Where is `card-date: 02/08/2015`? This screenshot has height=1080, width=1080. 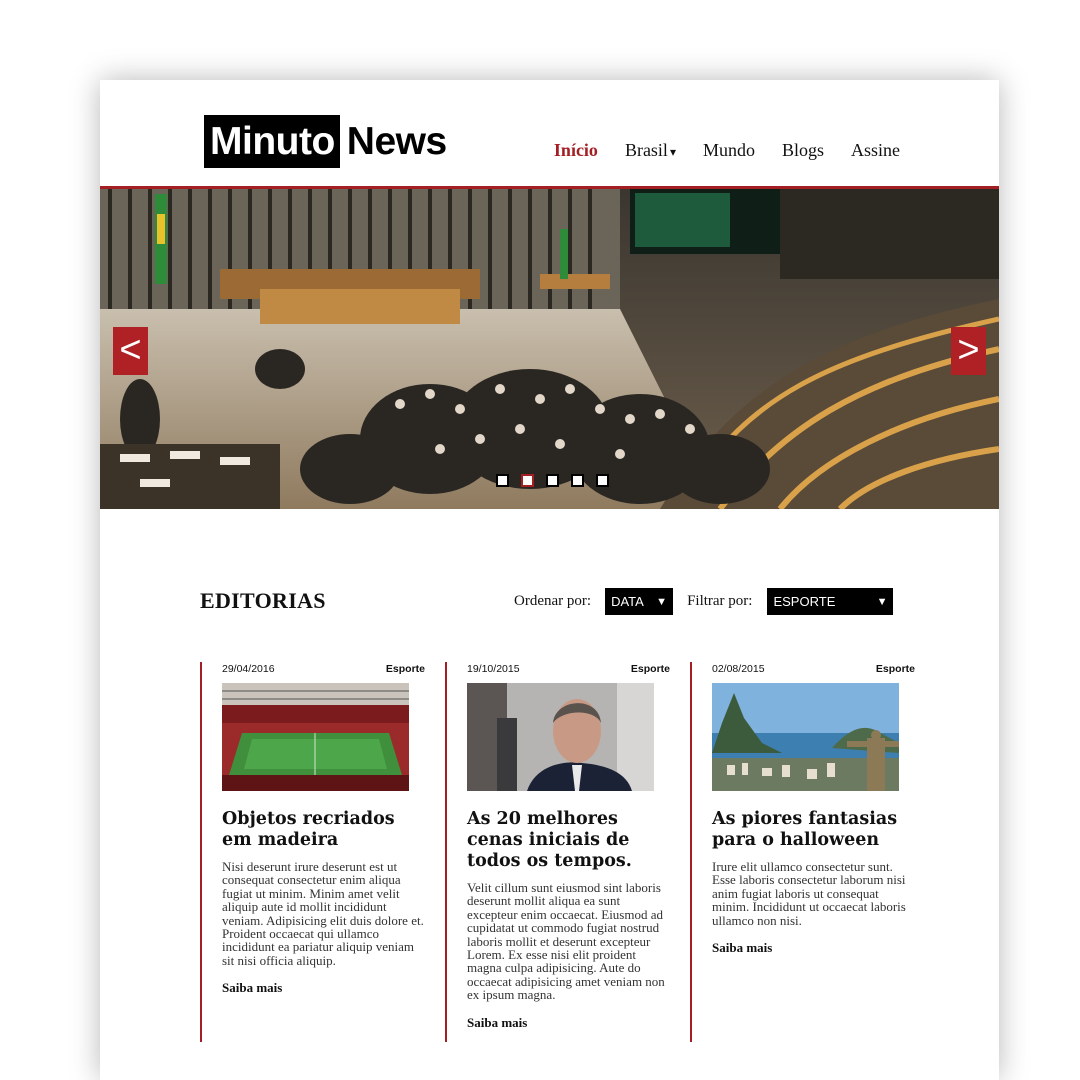 card-date: 02/08/2015 is located at coordinates (738, 669).